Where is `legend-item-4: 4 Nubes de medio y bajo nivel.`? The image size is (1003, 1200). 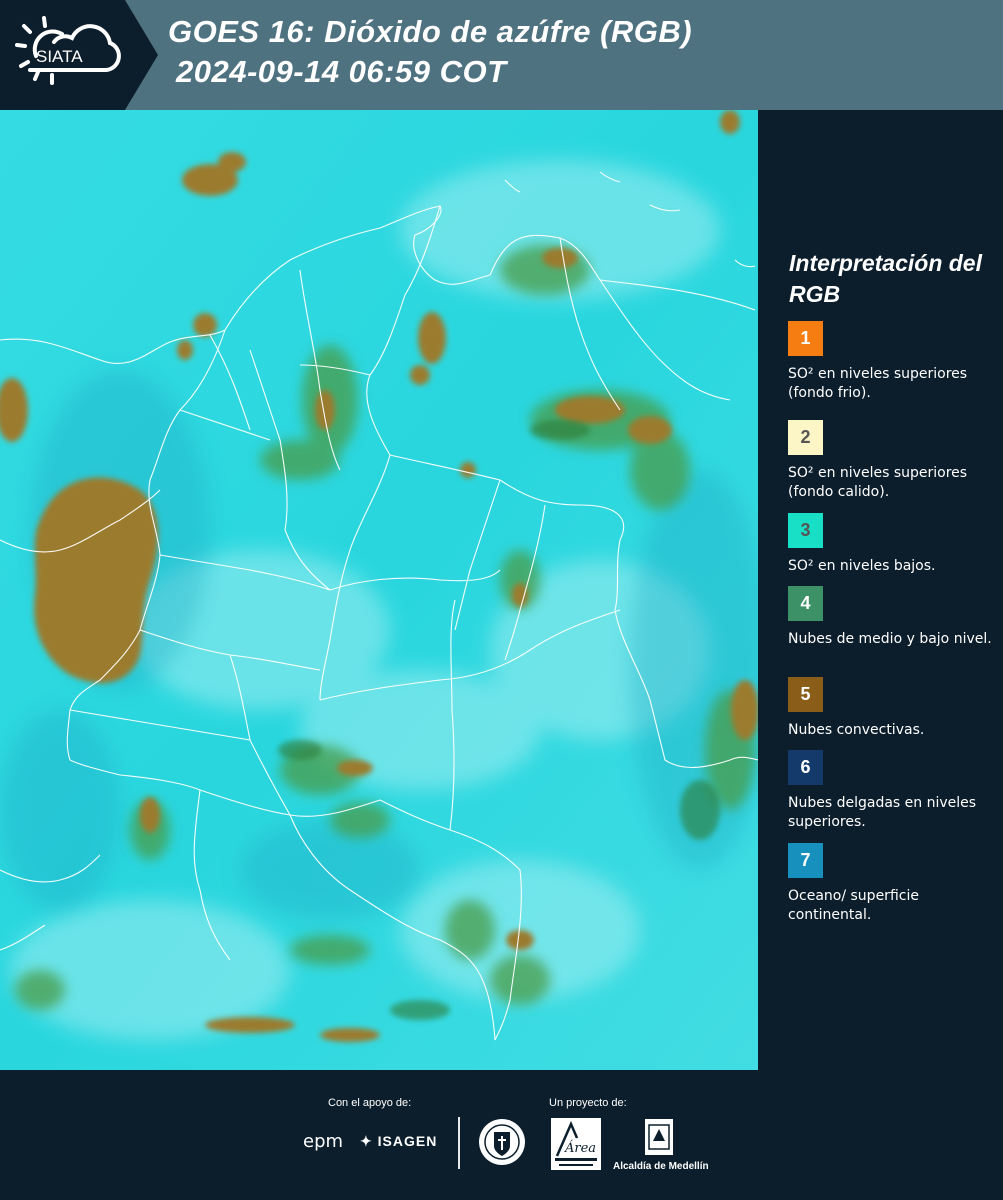
legend-item-4: 4 Nubes de medio y bajo nivel. is located at coordinates (890, 617).